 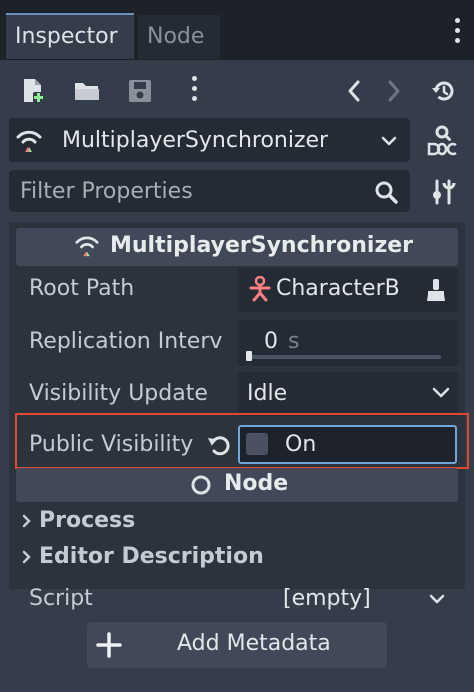 I want to click on filter-placeholder: Filter Properties, so click(x=106, y=191).